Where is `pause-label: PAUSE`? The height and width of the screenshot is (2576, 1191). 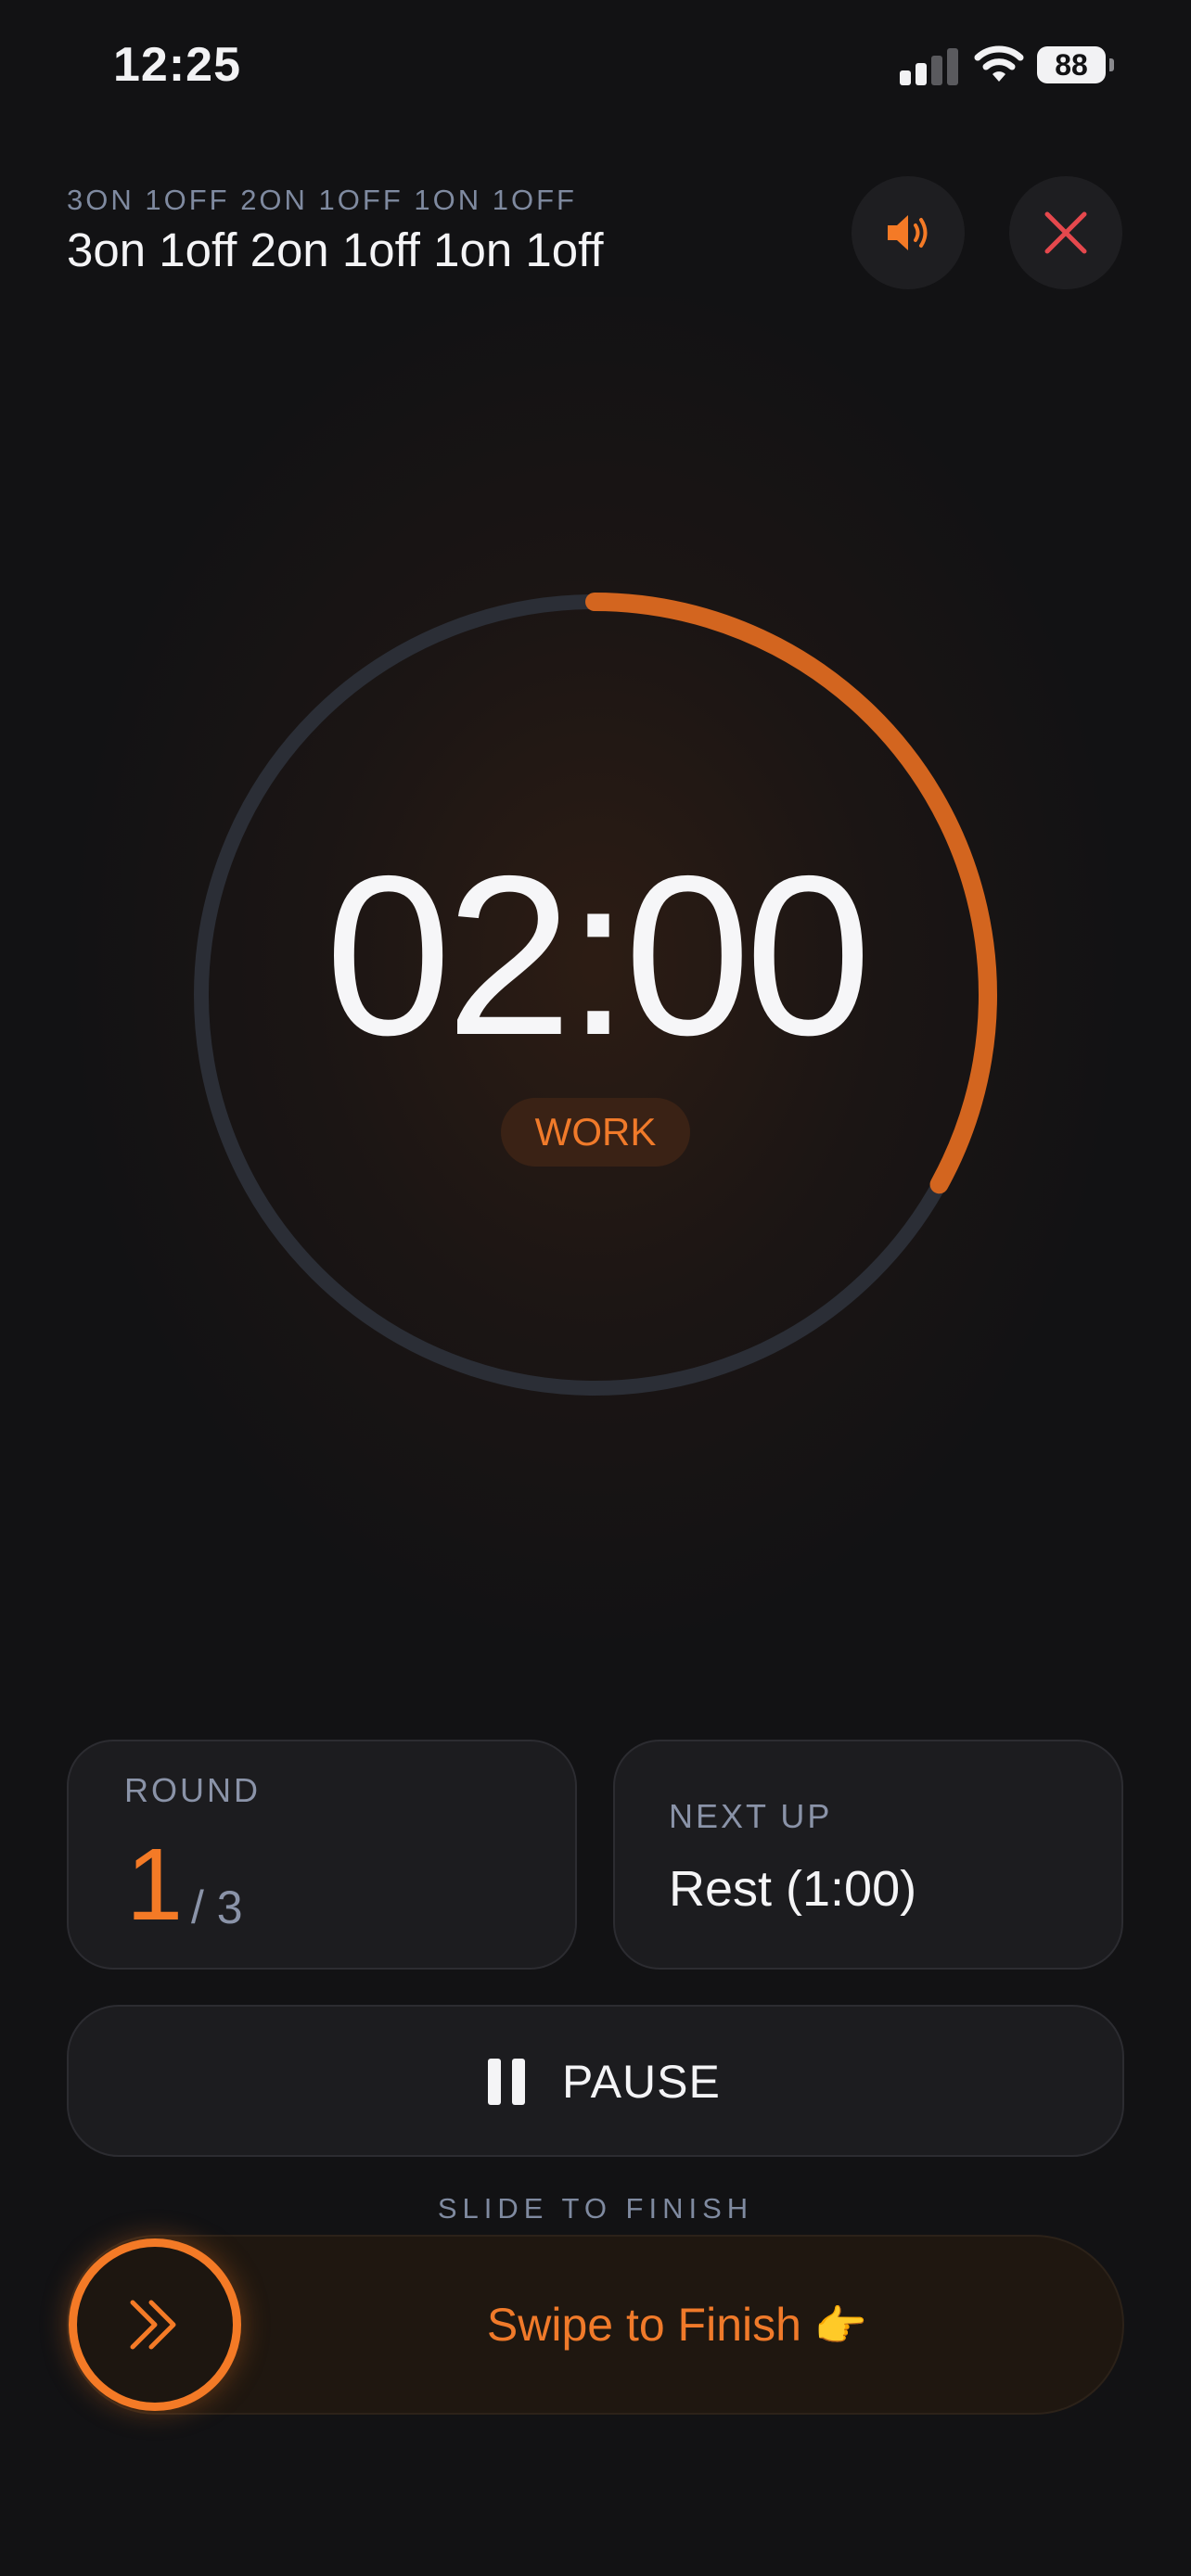 pause-label: PAUSE is located at coordinates (641, 2082).